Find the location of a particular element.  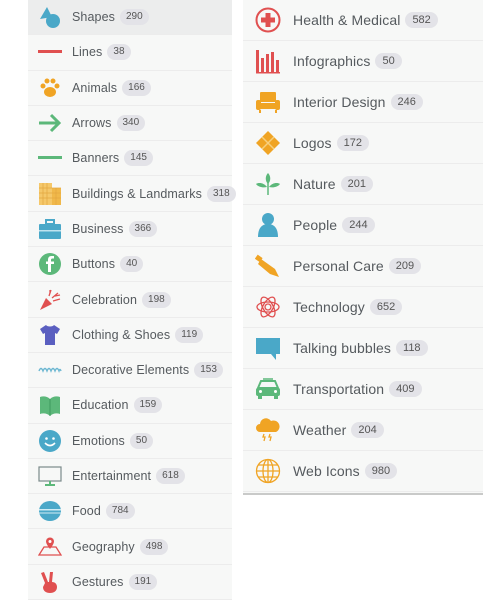

medical-cross-icon is located at coordinates (268, 20).